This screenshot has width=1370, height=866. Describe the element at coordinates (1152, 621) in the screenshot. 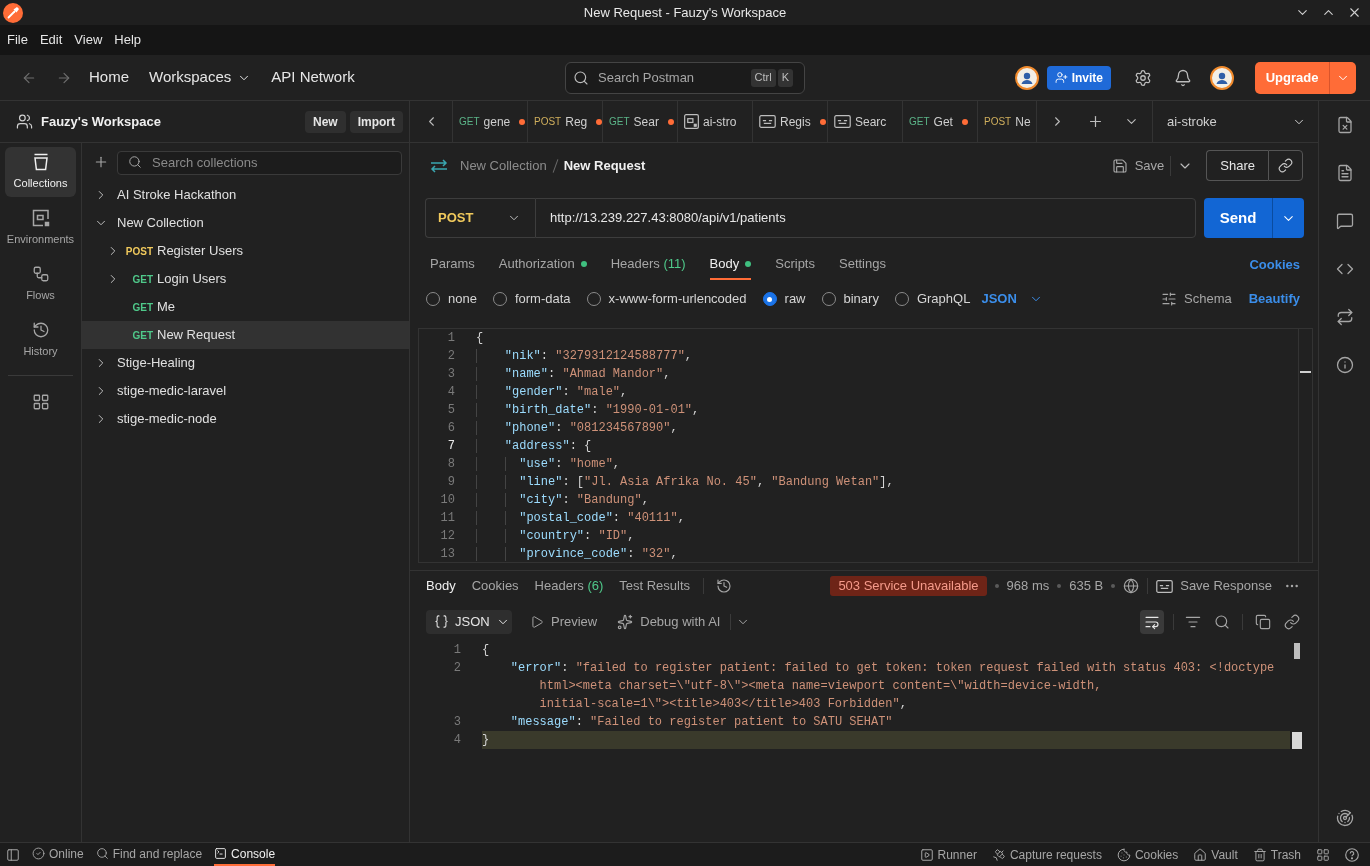

I see `wrap-lines-button` at that location.